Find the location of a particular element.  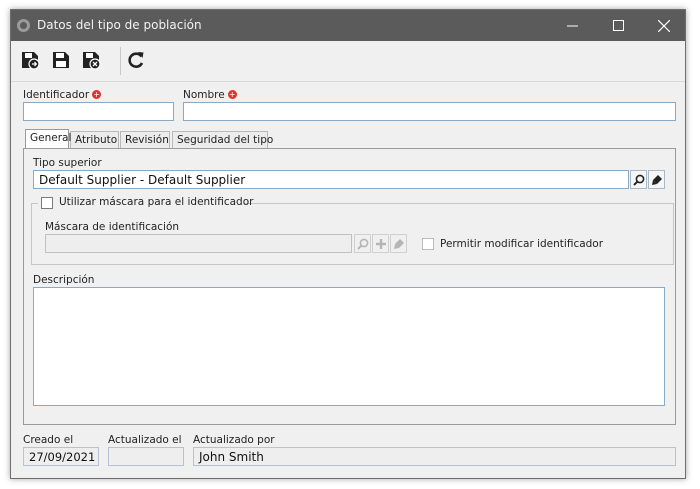

close-button is located at coordinates (664, 25).